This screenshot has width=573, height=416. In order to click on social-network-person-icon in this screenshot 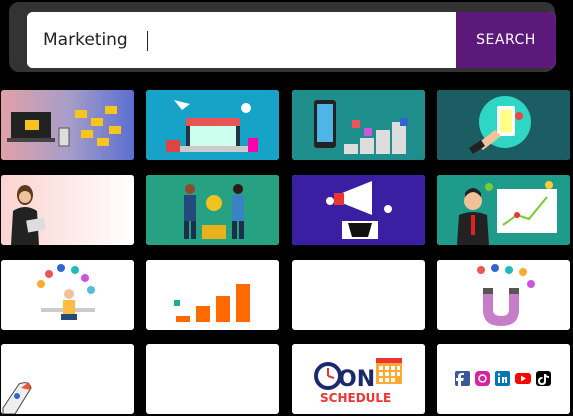, I will do `click(67, 295)`.